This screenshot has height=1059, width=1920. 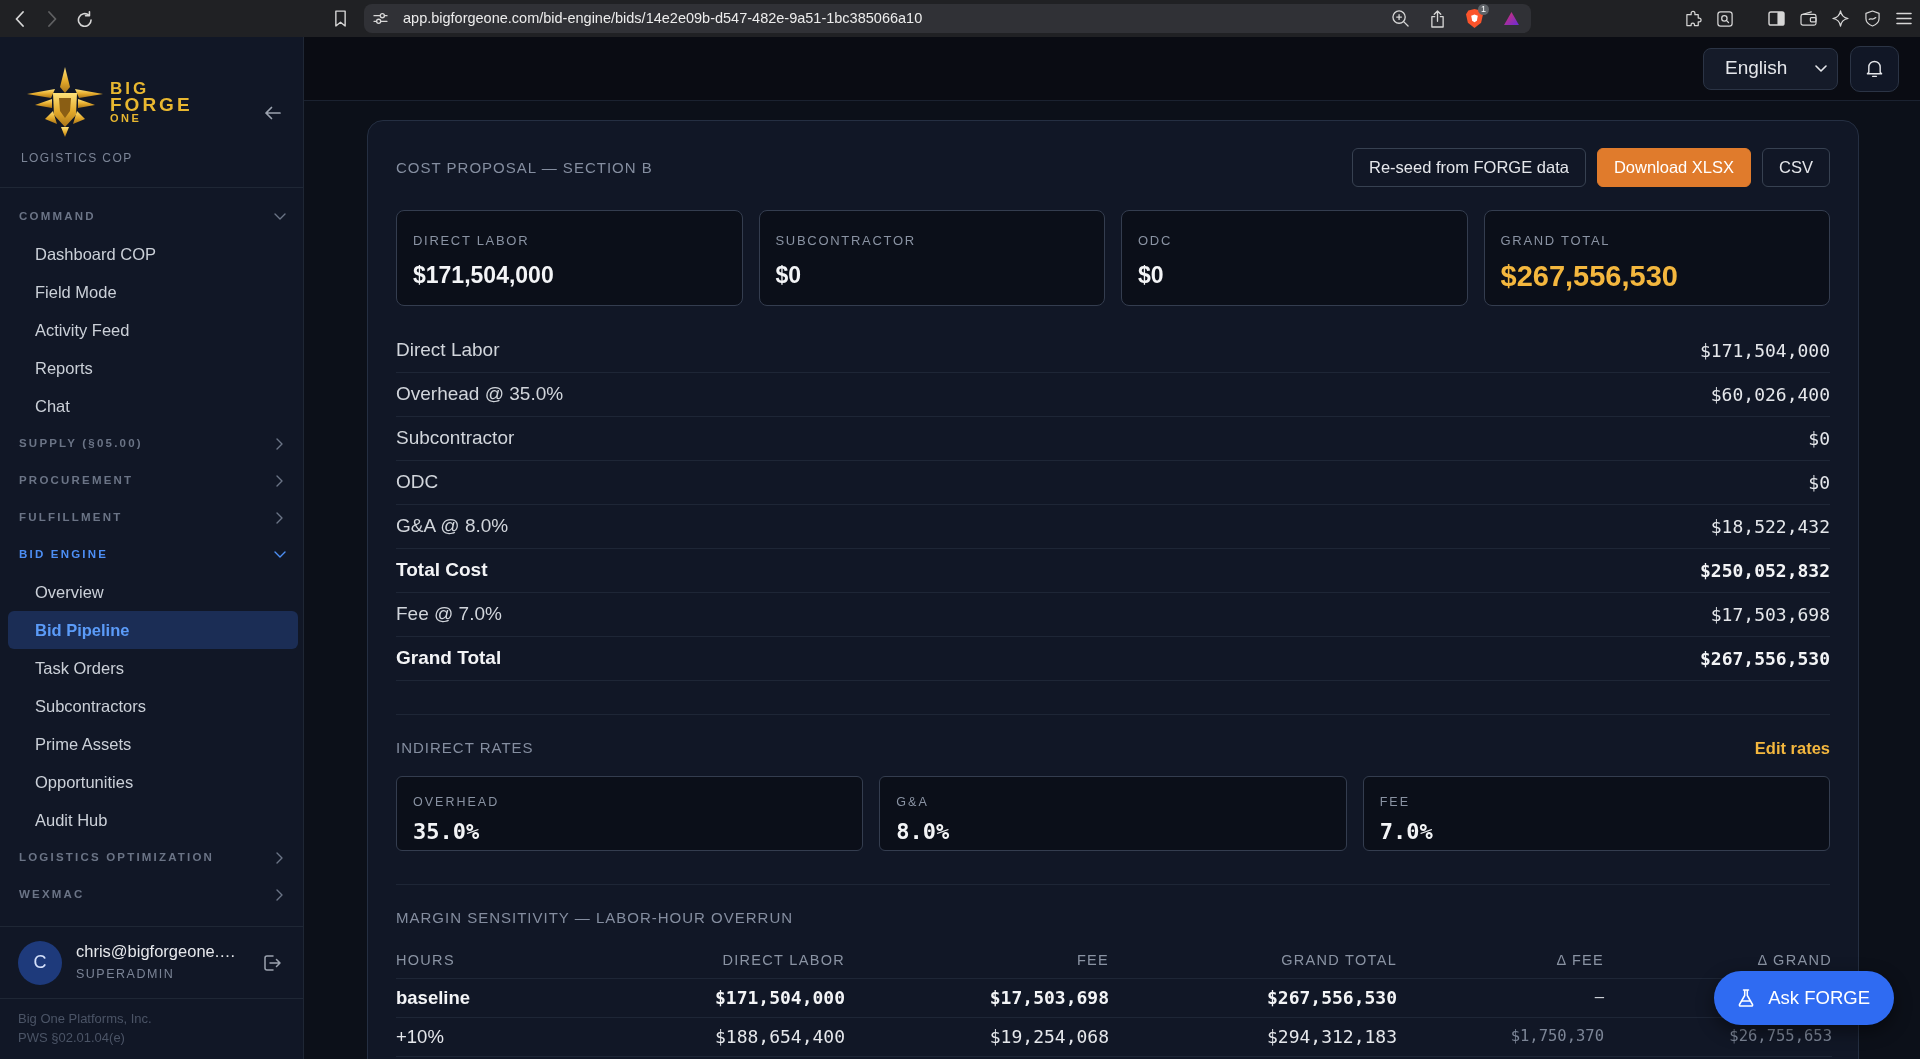 What do you see at coordinates (380, 18) in the screenshot?
I see `tune-icon` at bounding box center [380, 18].